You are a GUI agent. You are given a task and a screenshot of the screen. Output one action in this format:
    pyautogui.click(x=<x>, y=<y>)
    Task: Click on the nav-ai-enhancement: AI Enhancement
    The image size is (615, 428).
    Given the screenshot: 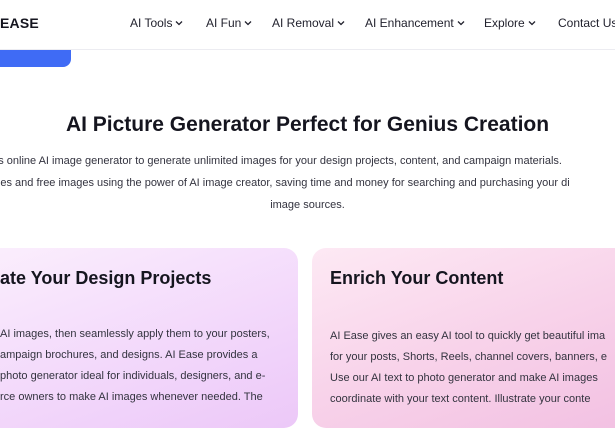 What is the action you would take?
    pyautogui.click(x=415, y=23)
    